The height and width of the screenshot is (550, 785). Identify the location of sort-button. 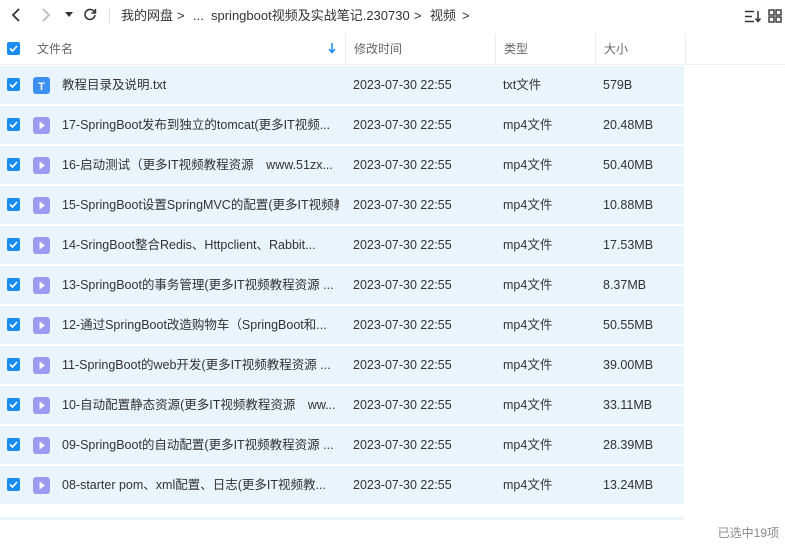
(753, 16).